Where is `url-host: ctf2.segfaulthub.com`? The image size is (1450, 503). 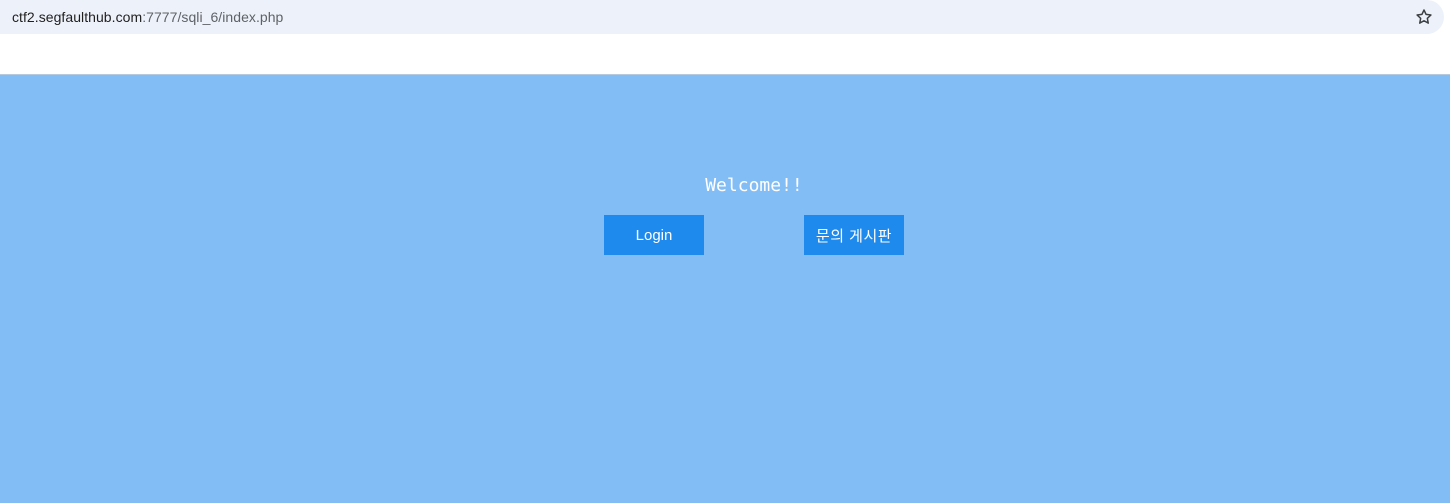 url-host: ctf2.segfaulthub.com is located at coordinates (77, 17).